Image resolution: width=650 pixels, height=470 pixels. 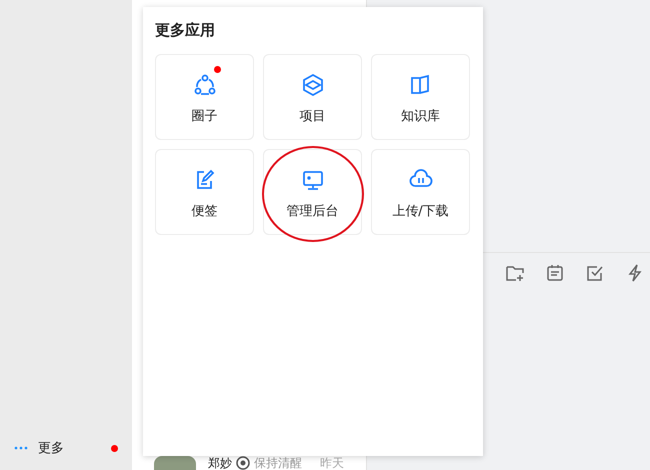 What do you see at coordinates (312, 180) in the screenshot?
I see `monitor-icon` at bounding box center [312, 180].